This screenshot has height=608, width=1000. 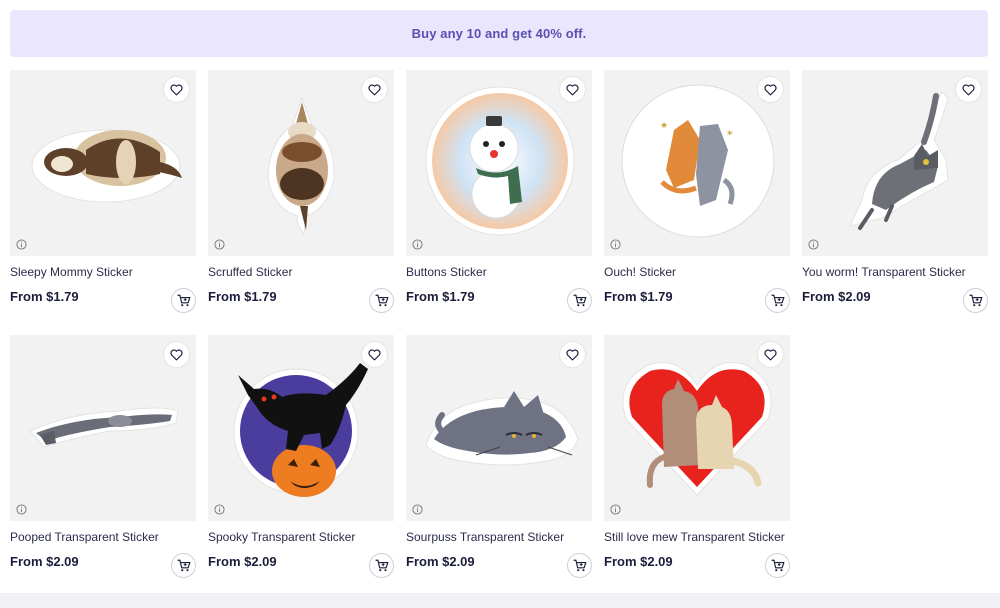 What do you see at coordinates (485, 537) in the screenshot?
I see `product-title: Sourpuss Transparent Sticker` at bounding box center [485, 537].